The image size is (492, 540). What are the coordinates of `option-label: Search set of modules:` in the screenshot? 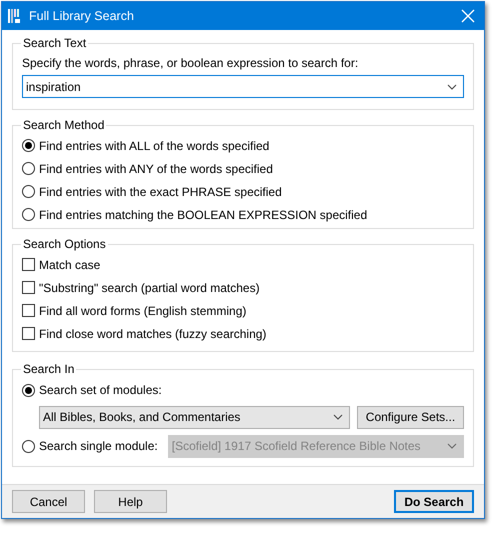 It's located at (100, 390).